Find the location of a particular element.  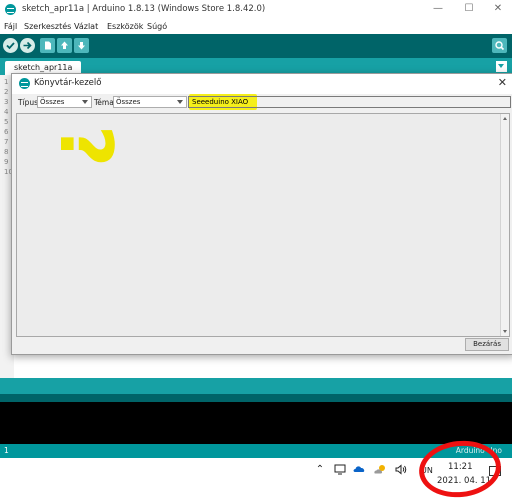

type-select: Összes is located at coordinates (64, 102).